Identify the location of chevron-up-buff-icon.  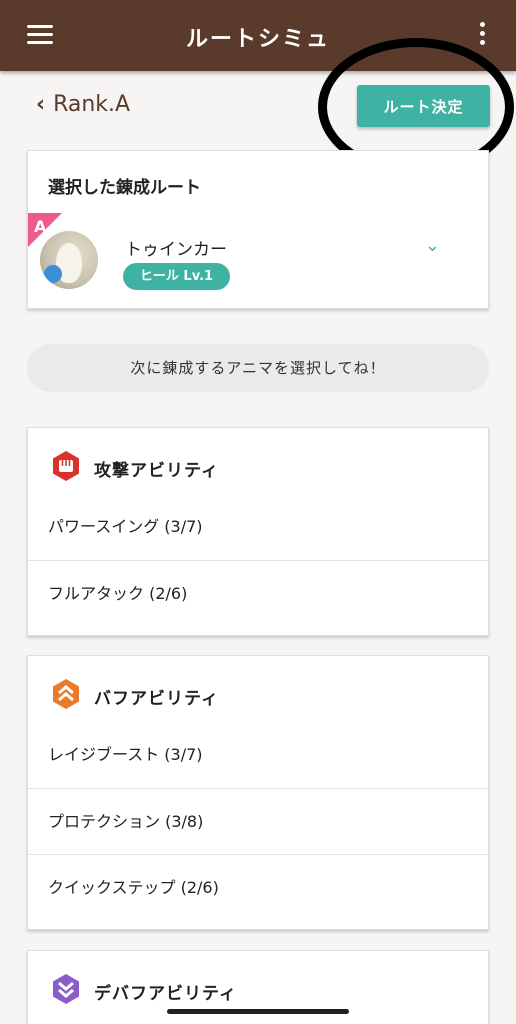
(66, 694).